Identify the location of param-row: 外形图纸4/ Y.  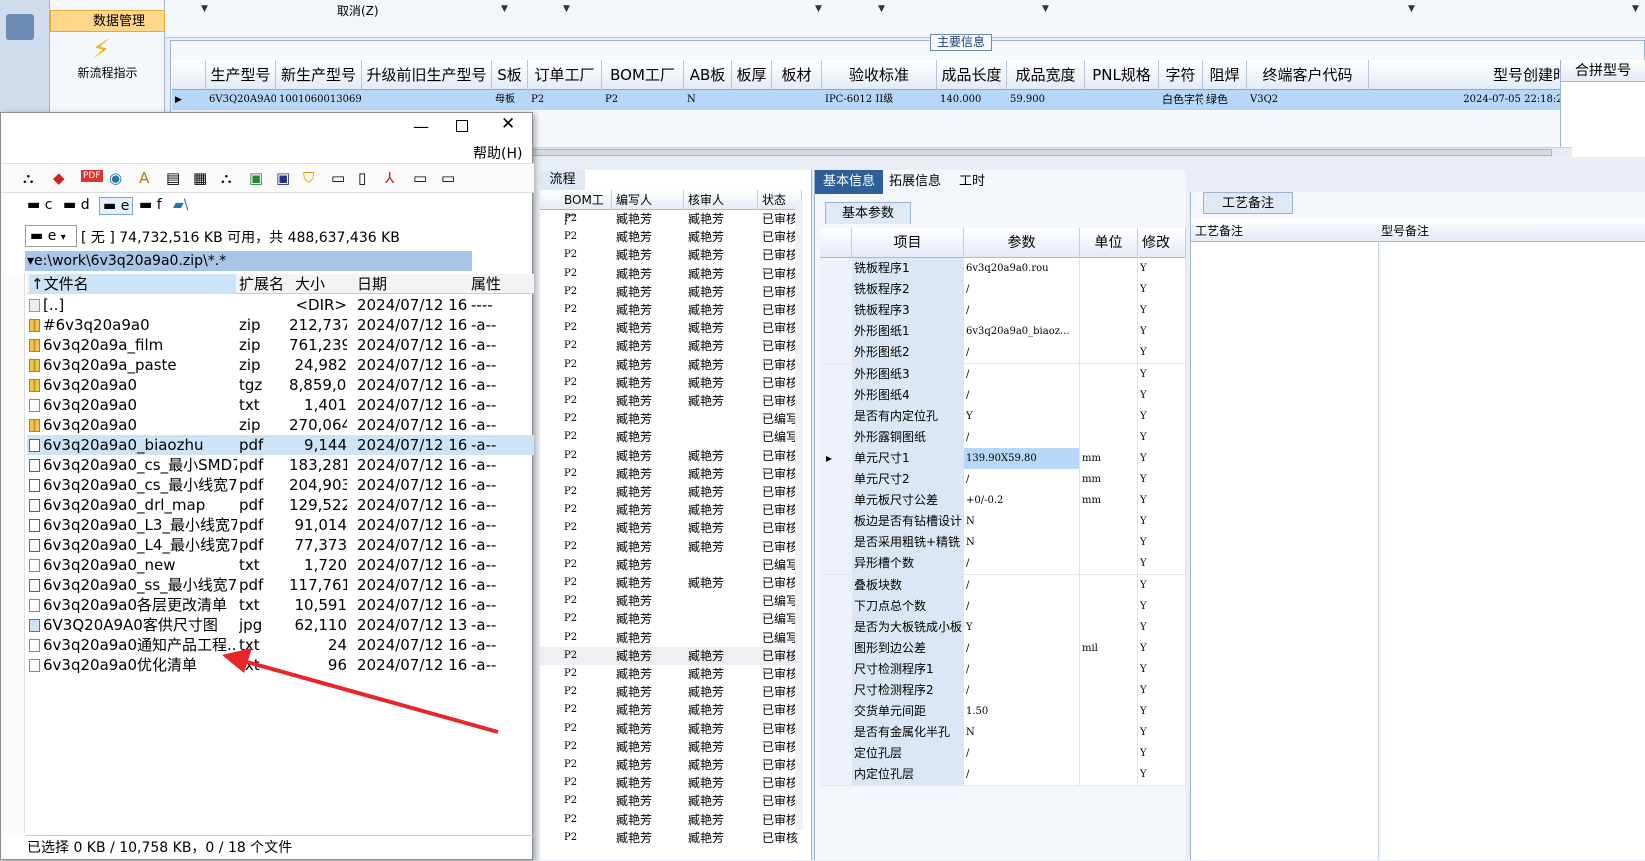
(1003, 395).